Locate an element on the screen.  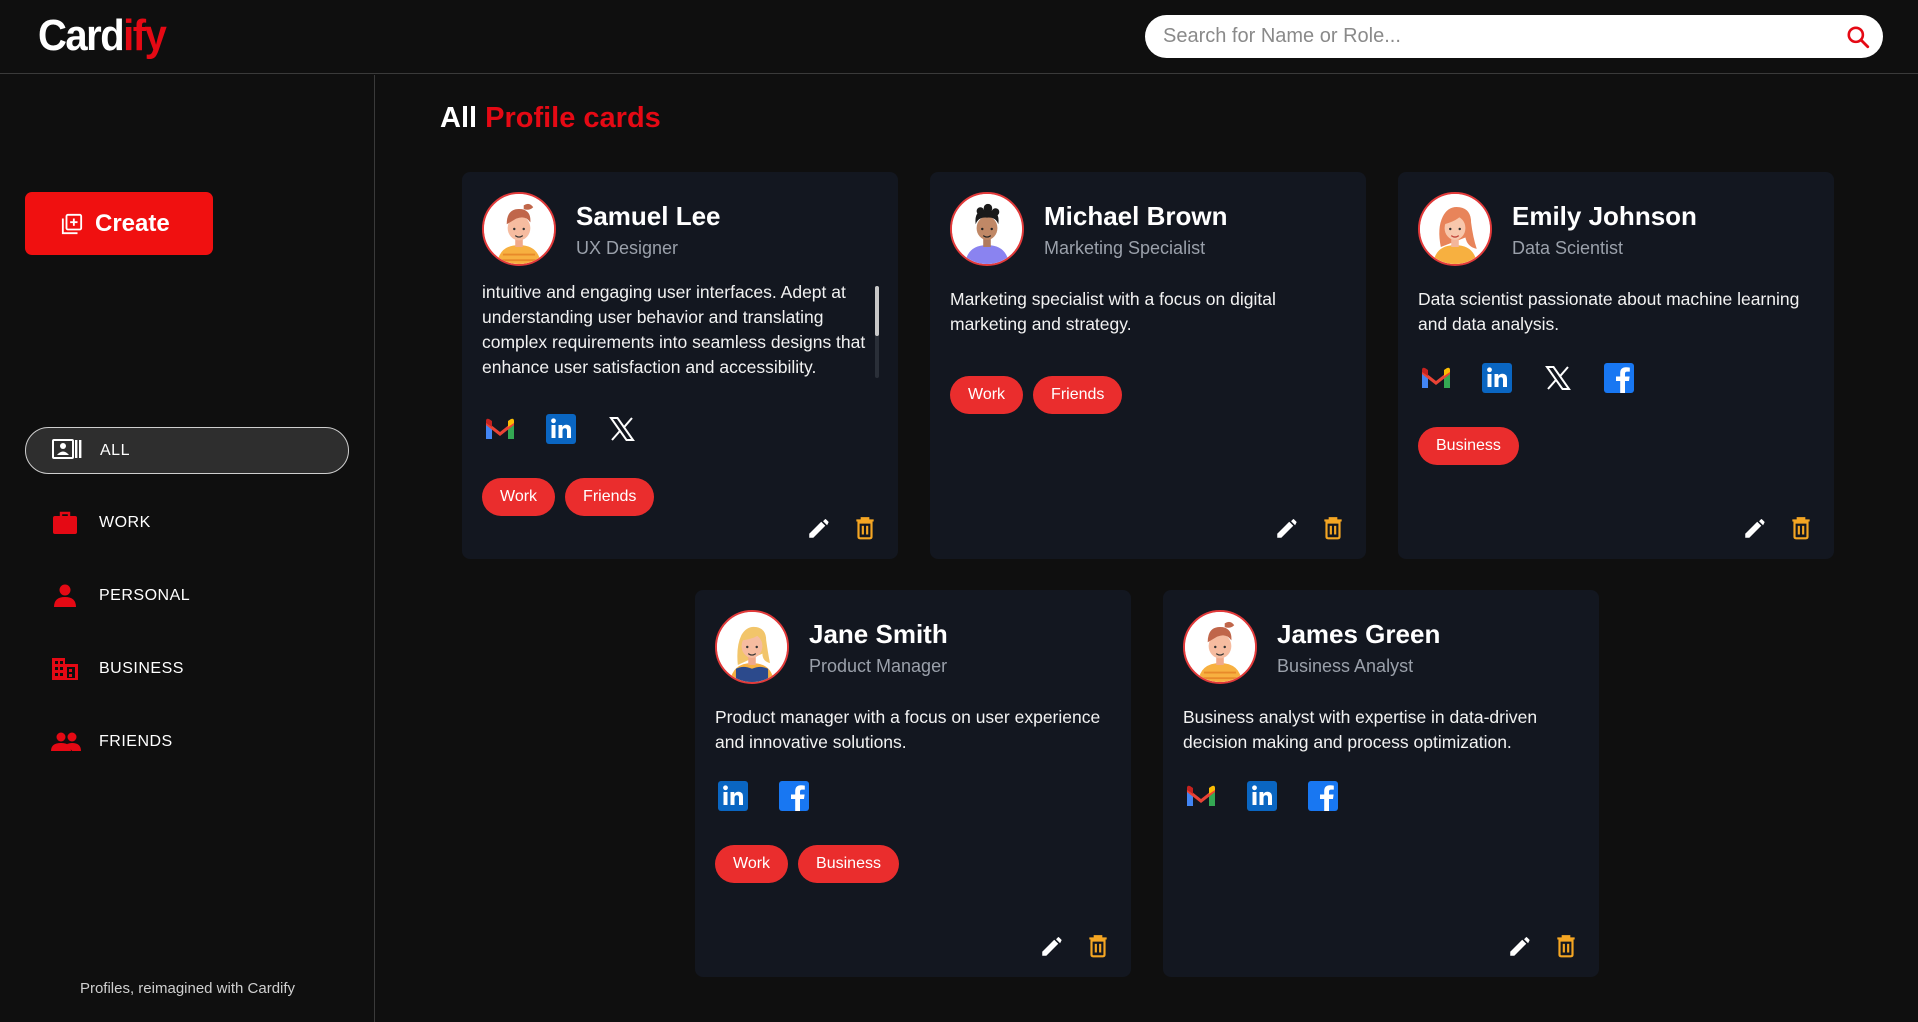
page-title: All Profile cards is located at coordinates (550, 118).